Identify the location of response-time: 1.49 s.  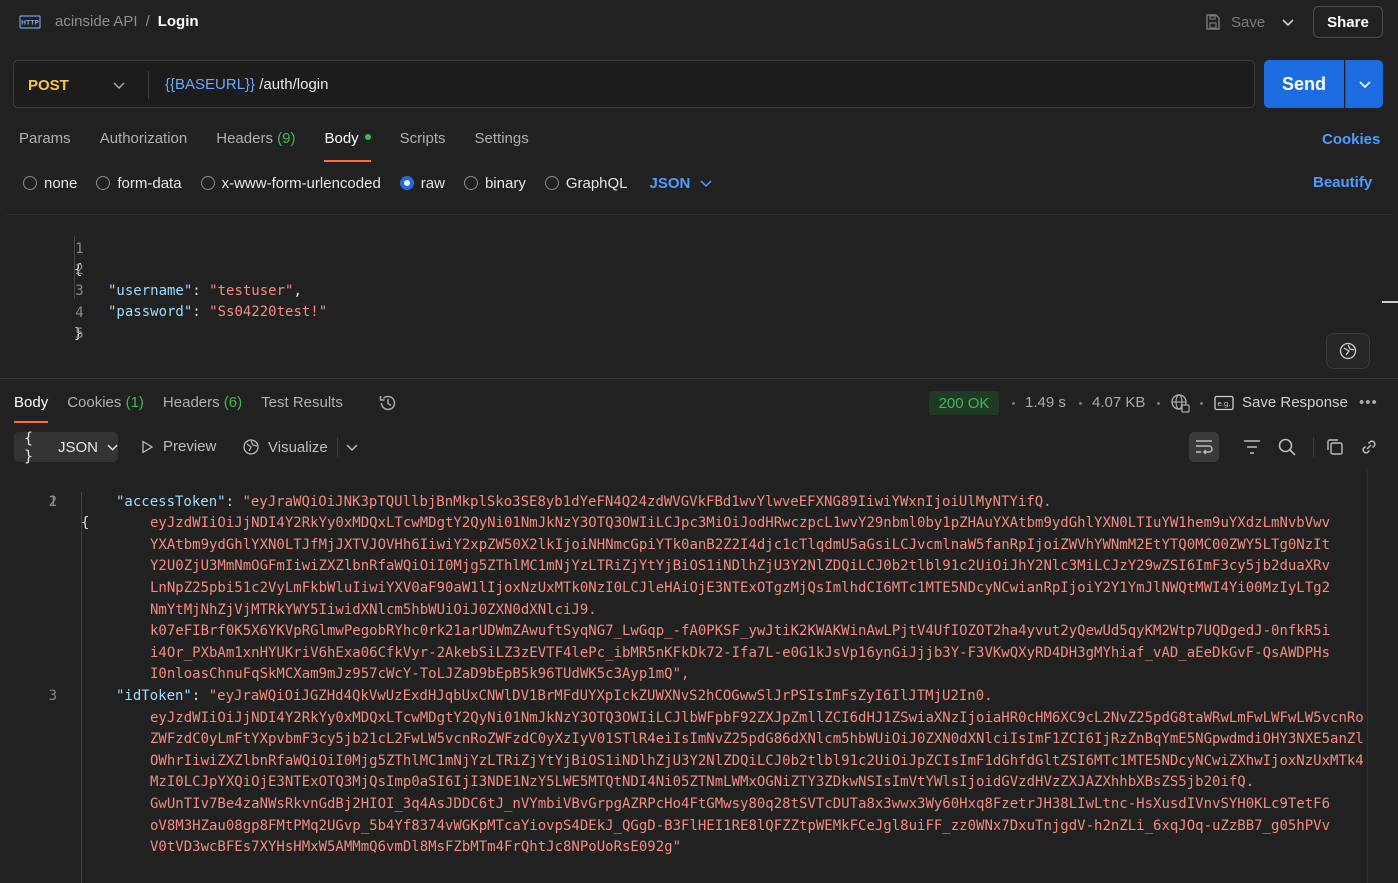
(1045, 402).